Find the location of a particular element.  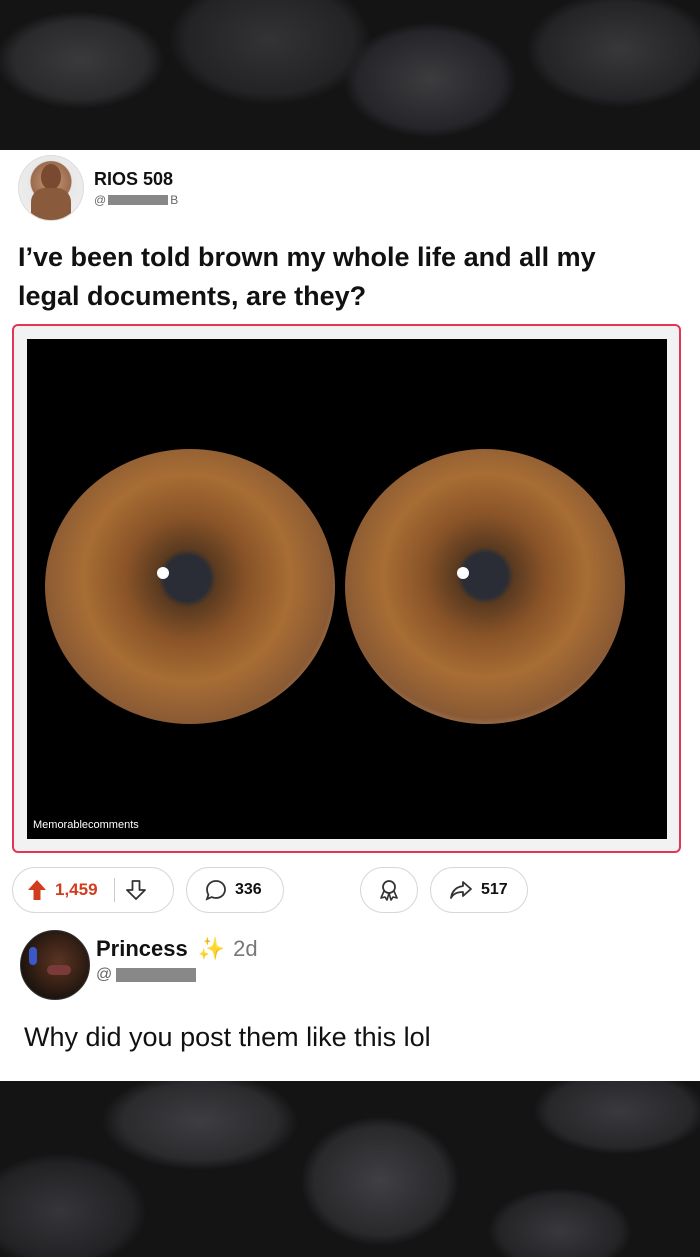

commenter-handle-prefix: @ is located at coordinates (104, 974).